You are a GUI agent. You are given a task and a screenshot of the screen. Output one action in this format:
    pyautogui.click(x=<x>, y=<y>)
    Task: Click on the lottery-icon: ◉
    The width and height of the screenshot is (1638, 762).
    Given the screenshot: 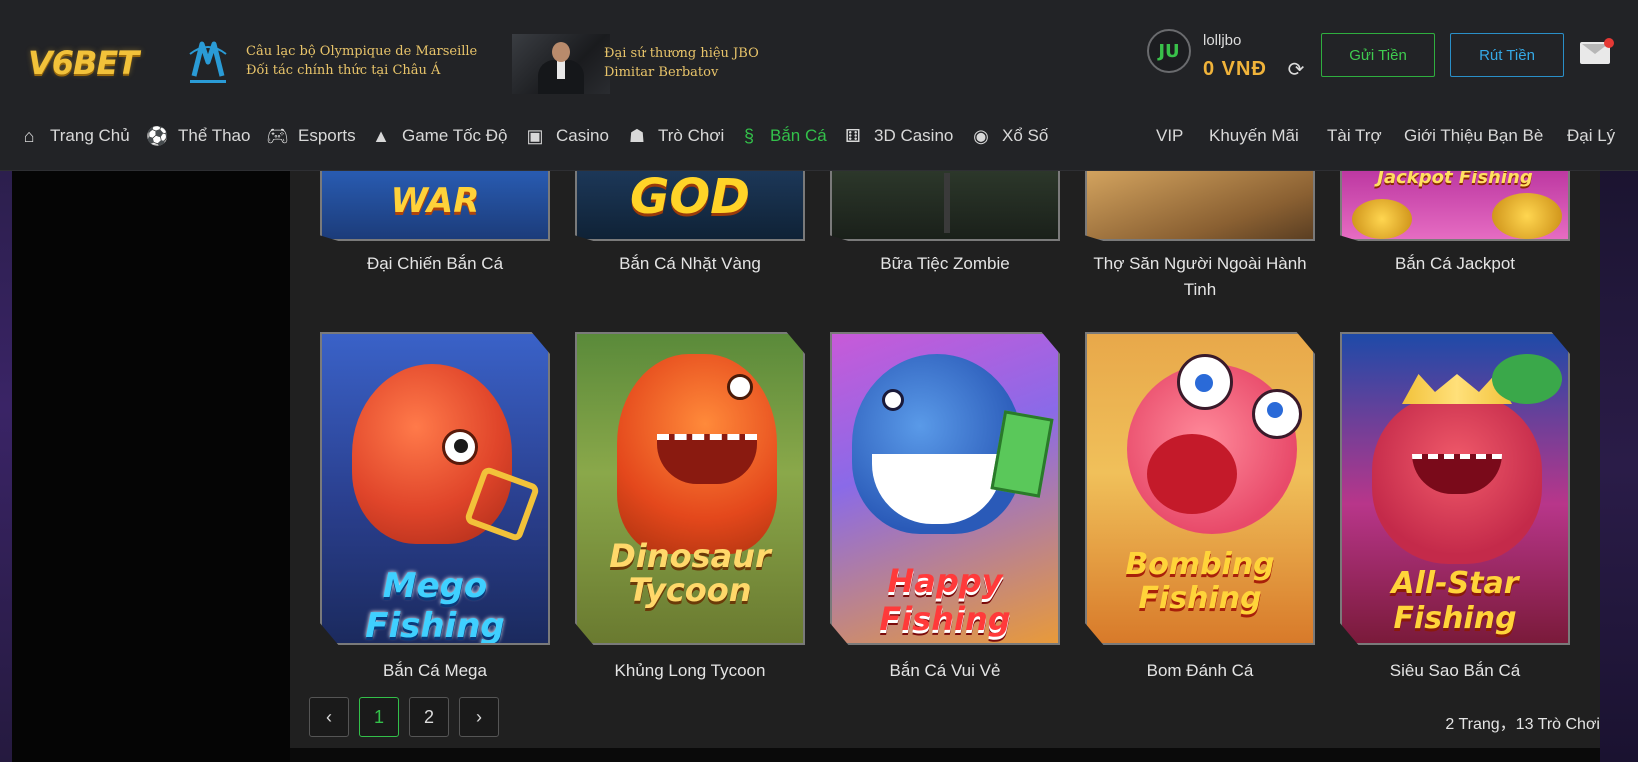 What is the action you would take?
    pyautogui.click(x=981, y=136)
    